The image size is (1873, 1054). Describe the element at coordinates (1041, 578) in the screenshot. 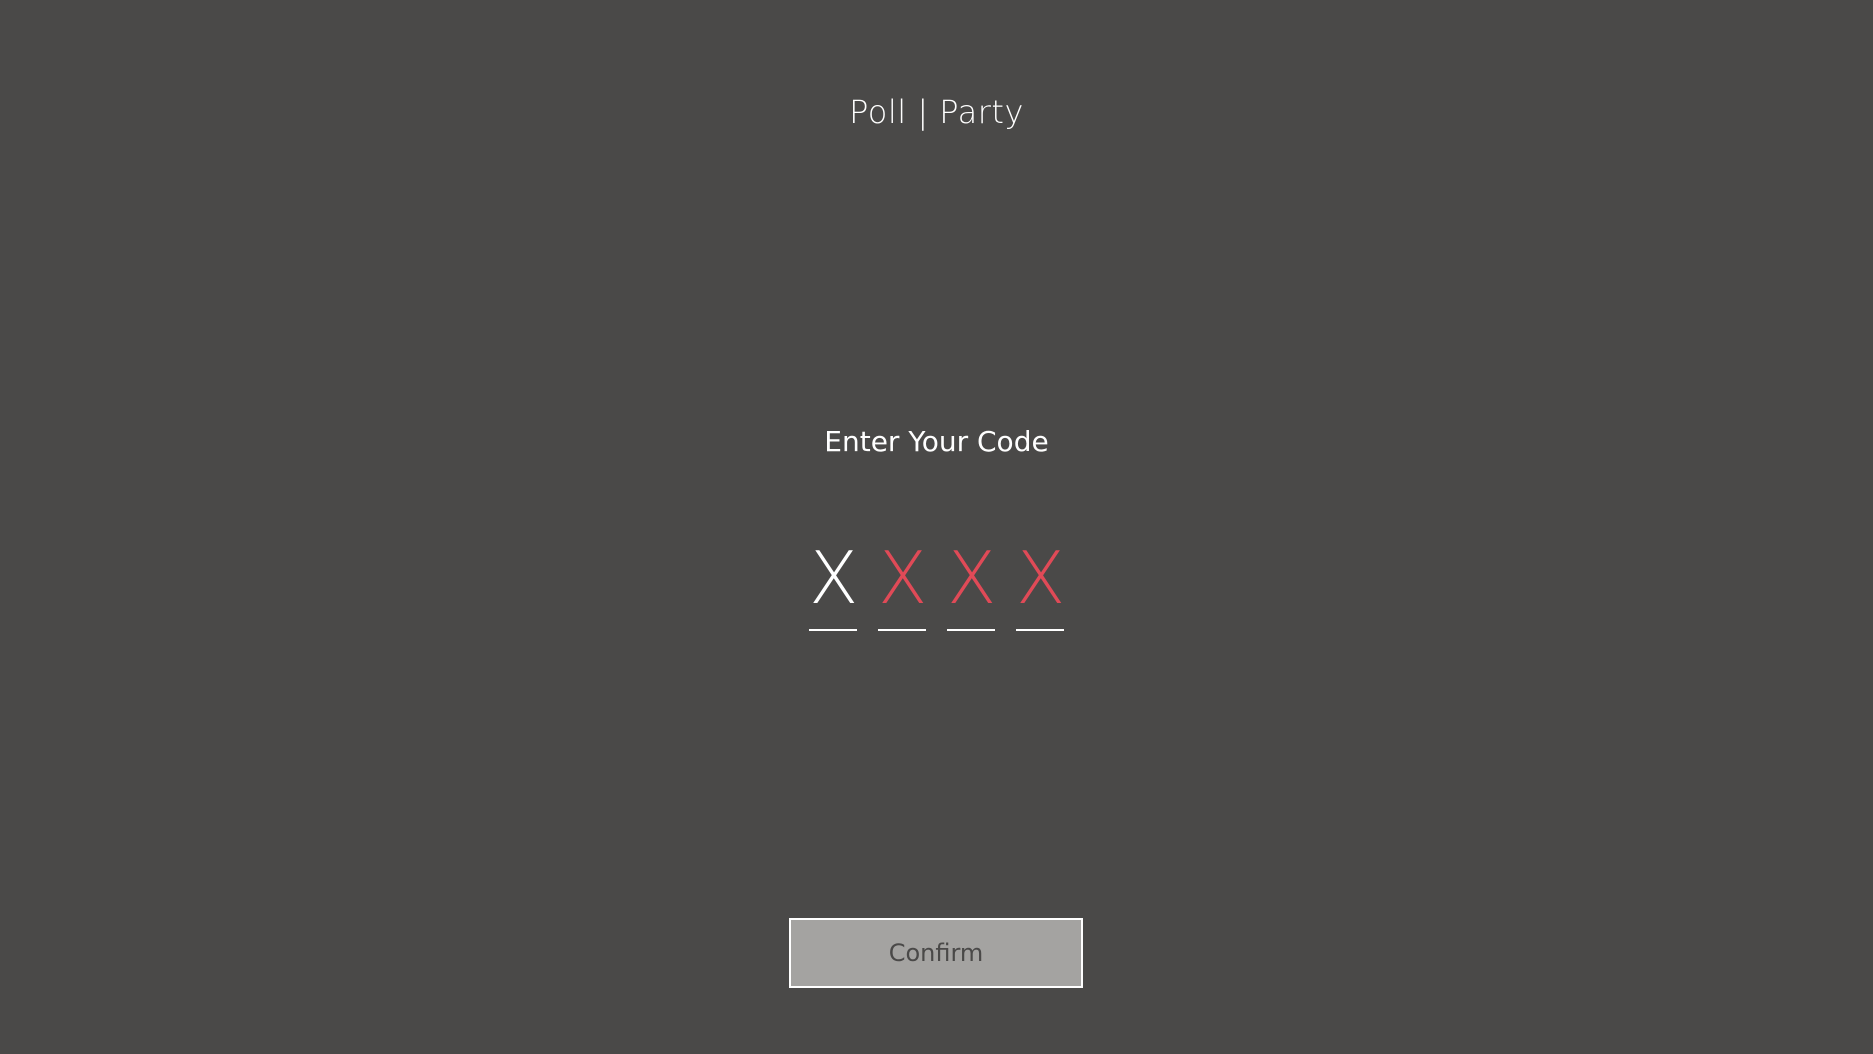

I see `code-char-4: X` at that location.